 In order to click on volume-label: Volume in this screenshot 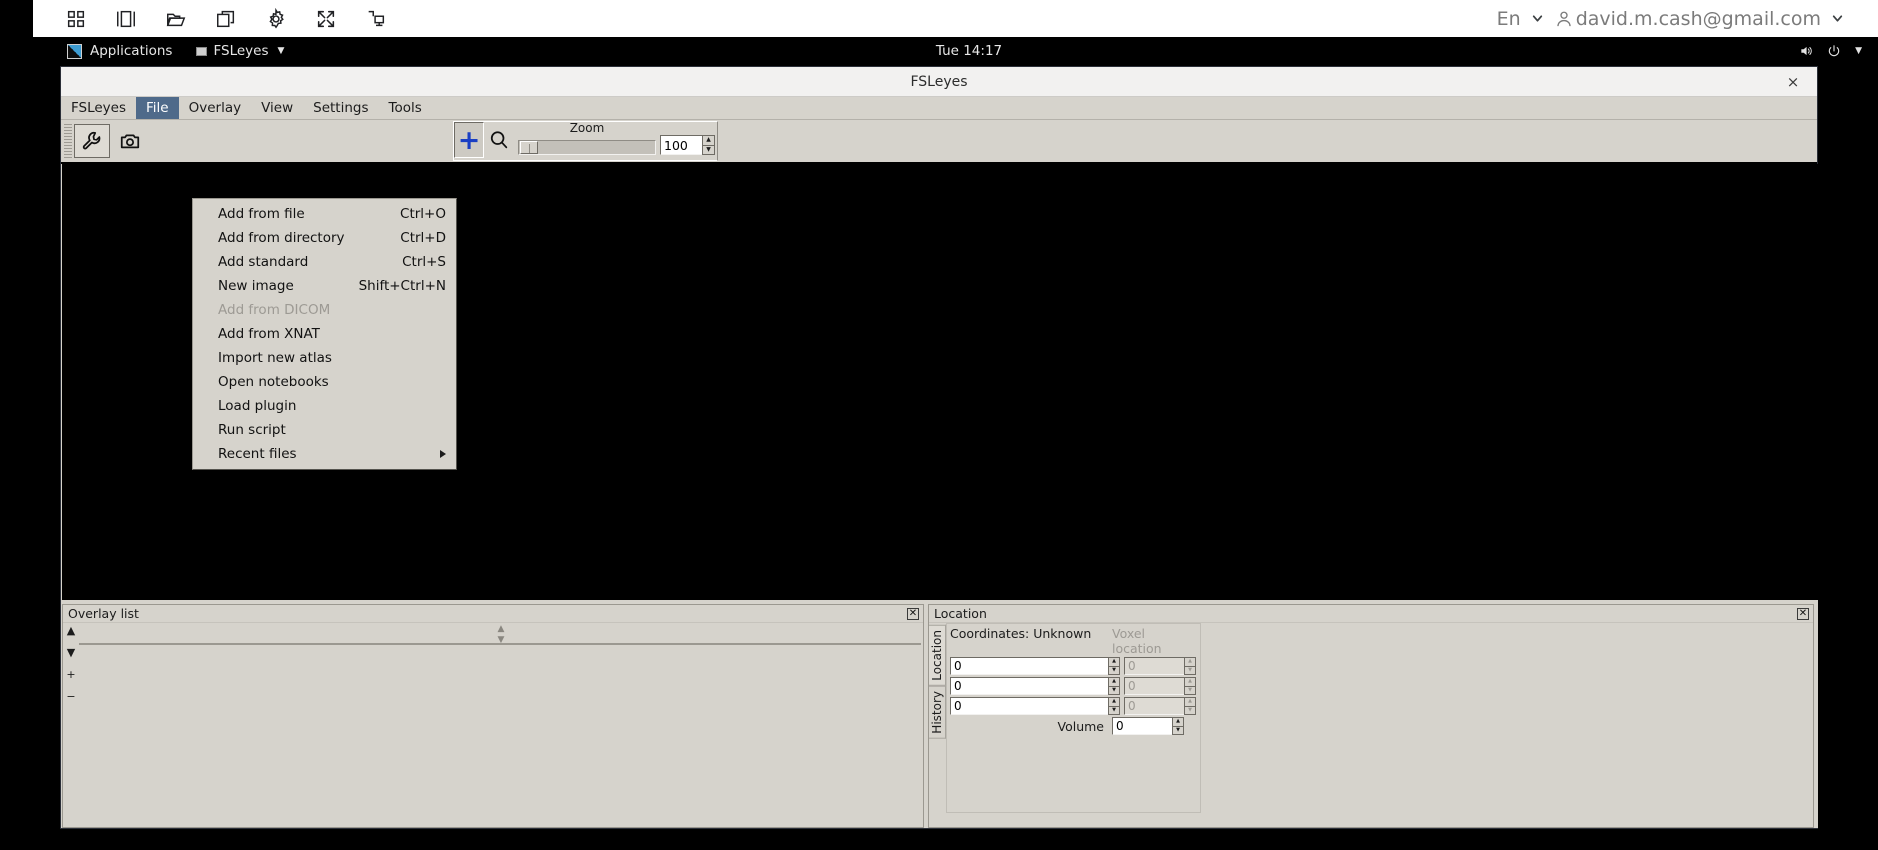, I will do `click(1081, 726)`.